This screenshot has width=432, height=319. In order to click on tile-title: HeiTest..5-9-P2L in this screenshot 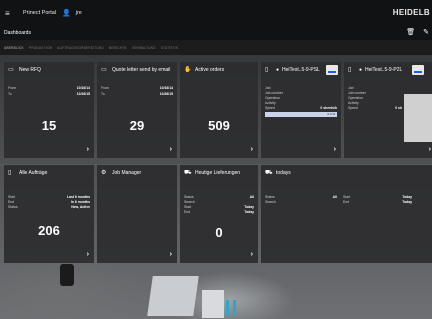, I will do `click(384, 69)`.